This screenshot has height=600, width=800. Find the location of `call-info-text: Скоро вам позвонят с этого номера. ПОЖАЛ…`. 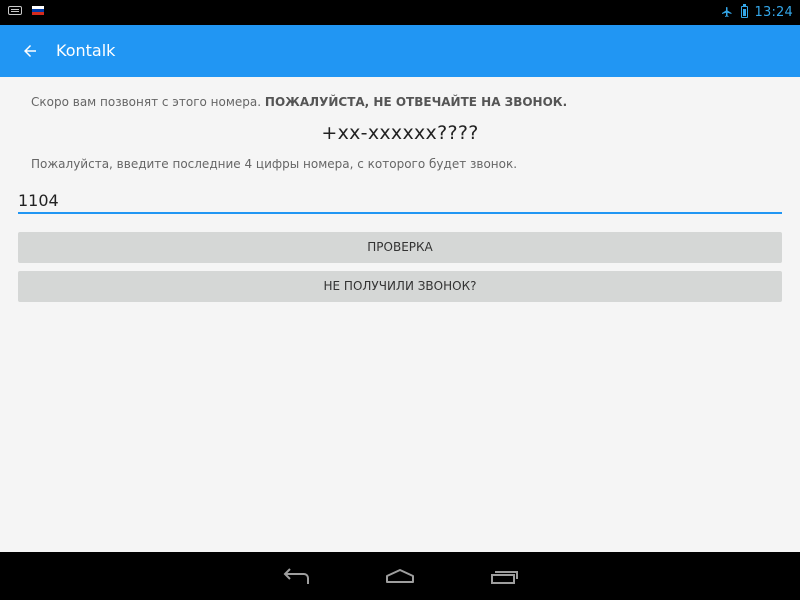

call-info-text: Скоро вам позвонят с этого номера. ПОЖАЛ… is located at coordinates (299, 102).